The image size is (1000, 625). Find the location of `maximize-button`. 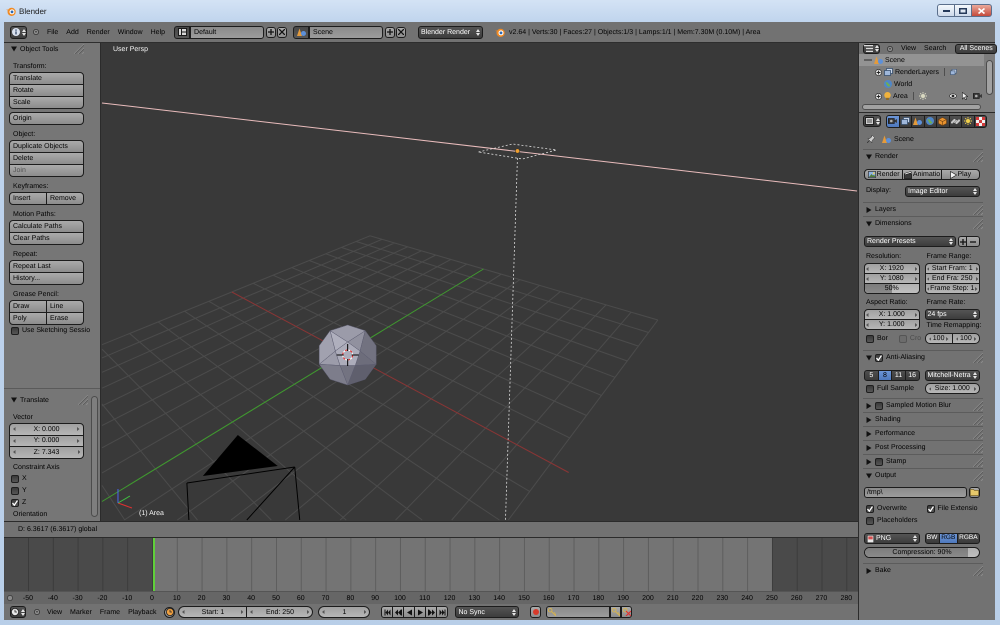

maximize-button is located at coordinates (963, 10).